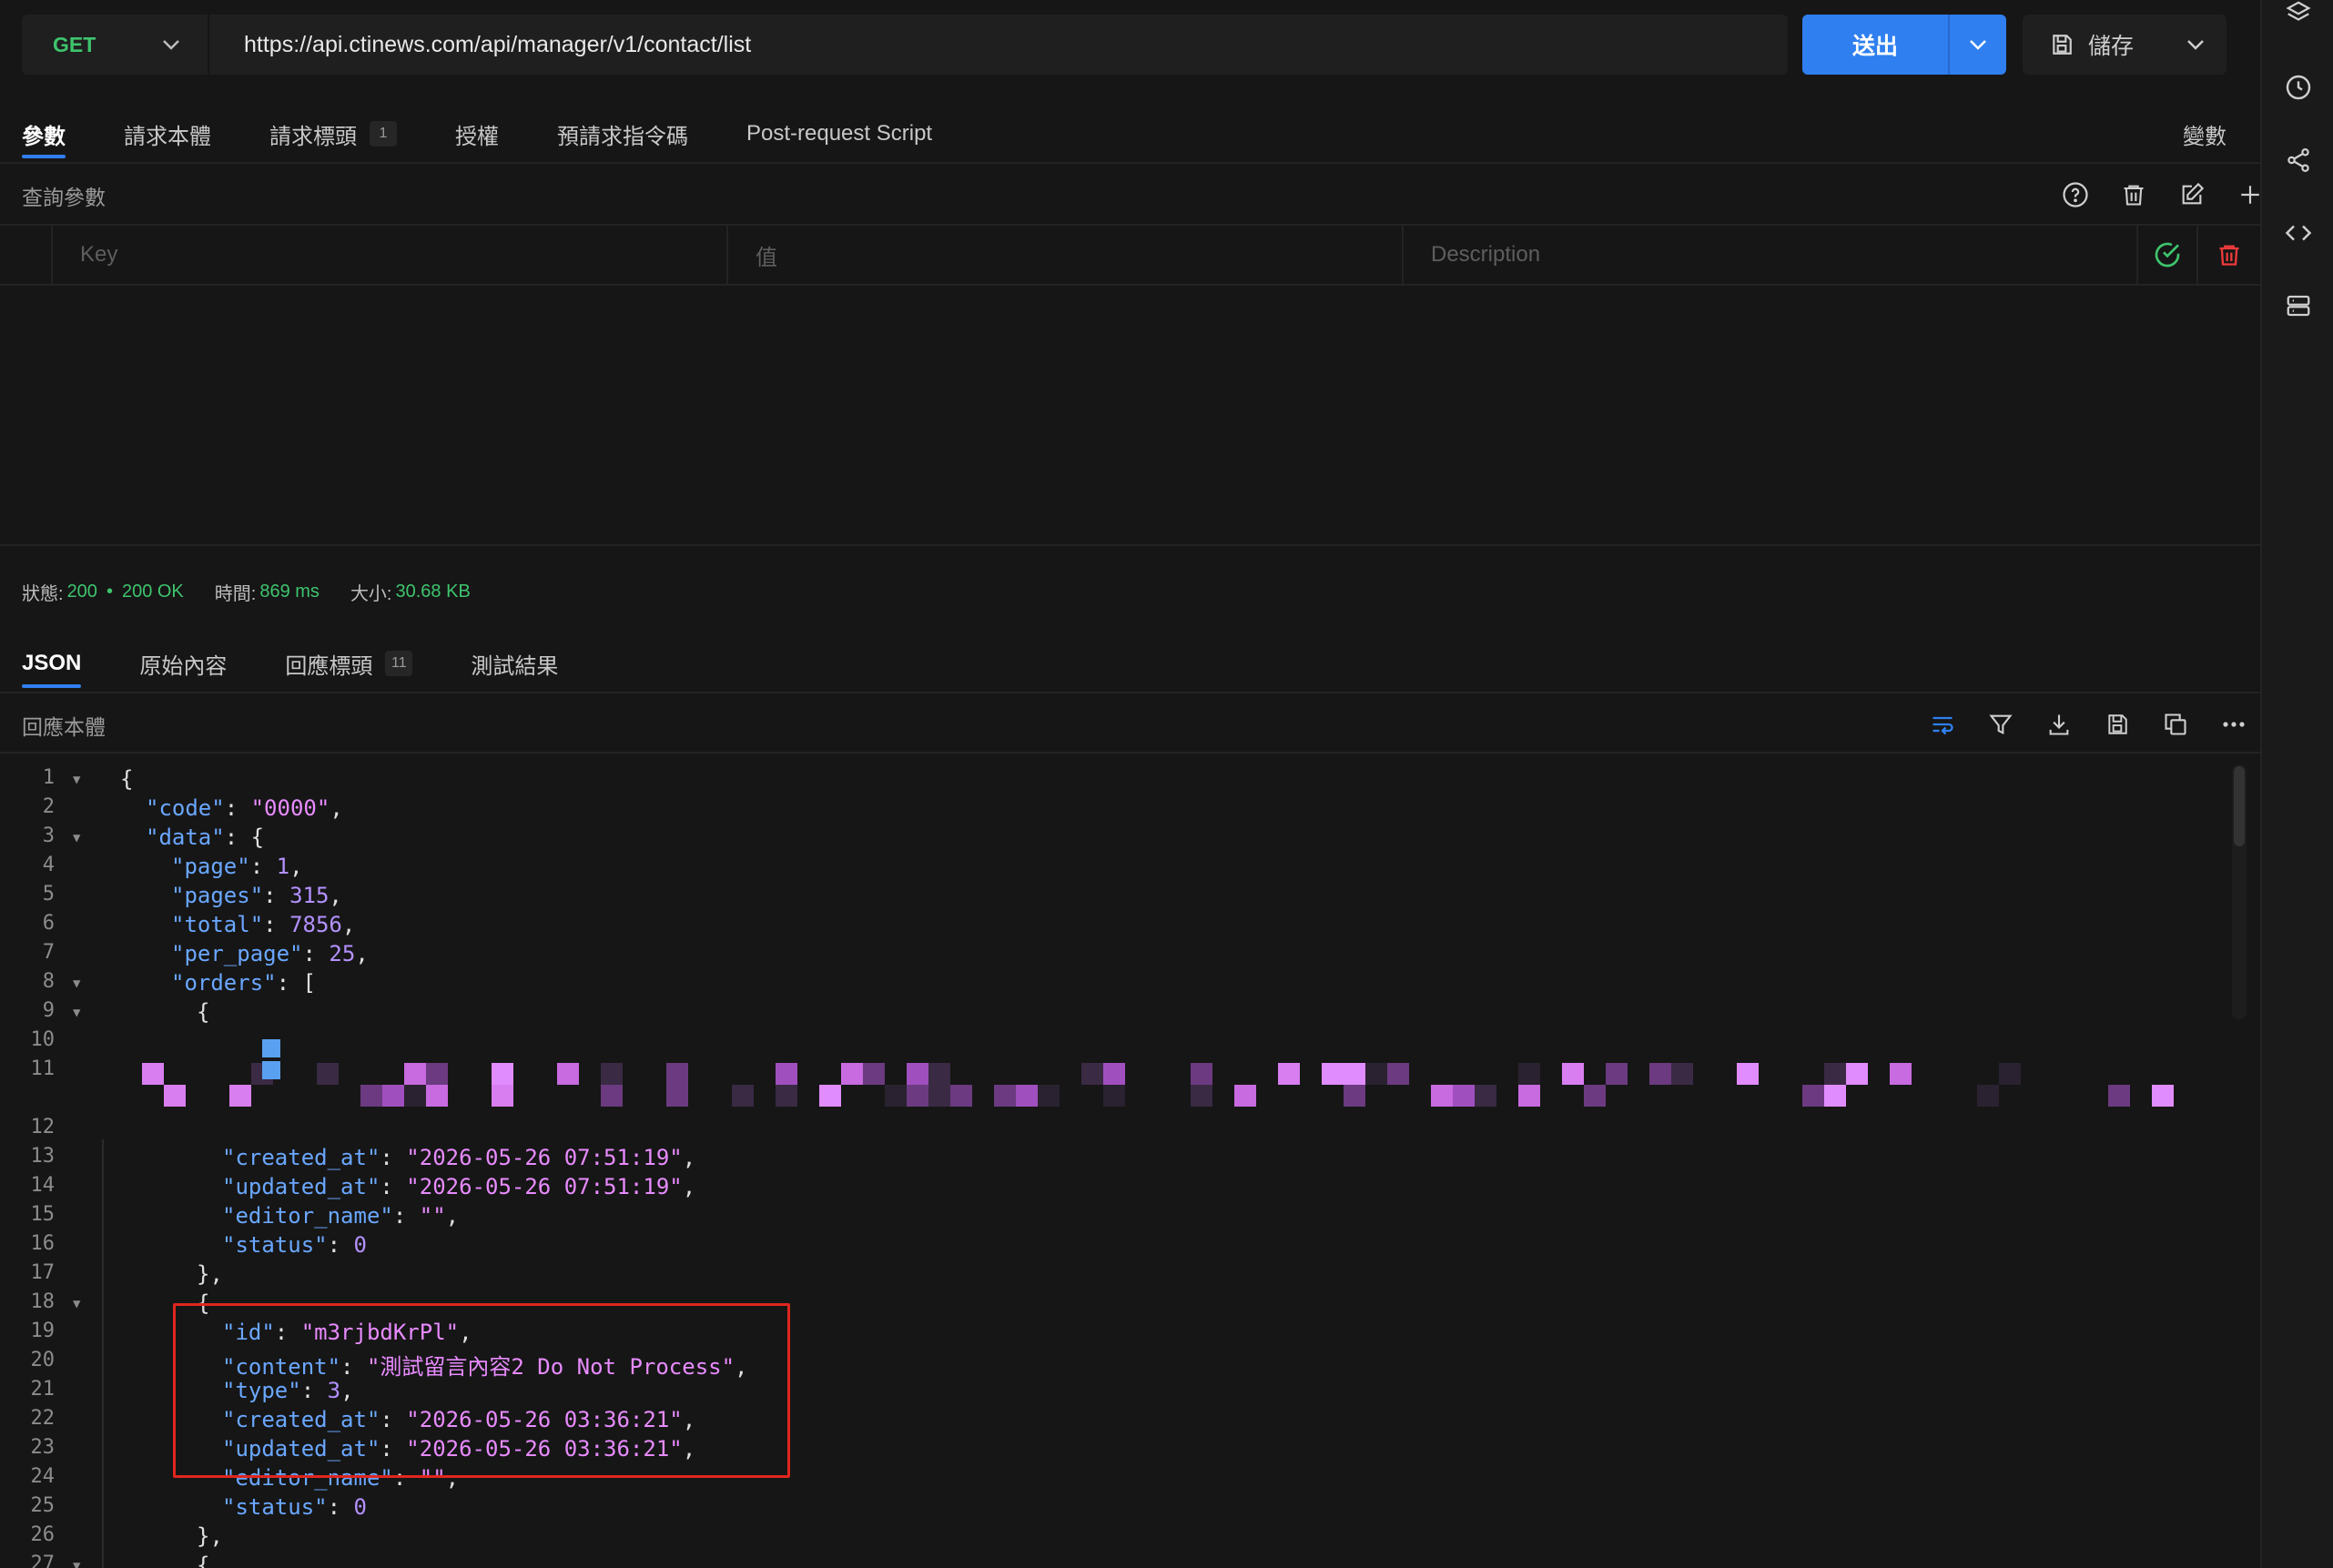  I want to click on code-token: 0, so click(360, 1507).